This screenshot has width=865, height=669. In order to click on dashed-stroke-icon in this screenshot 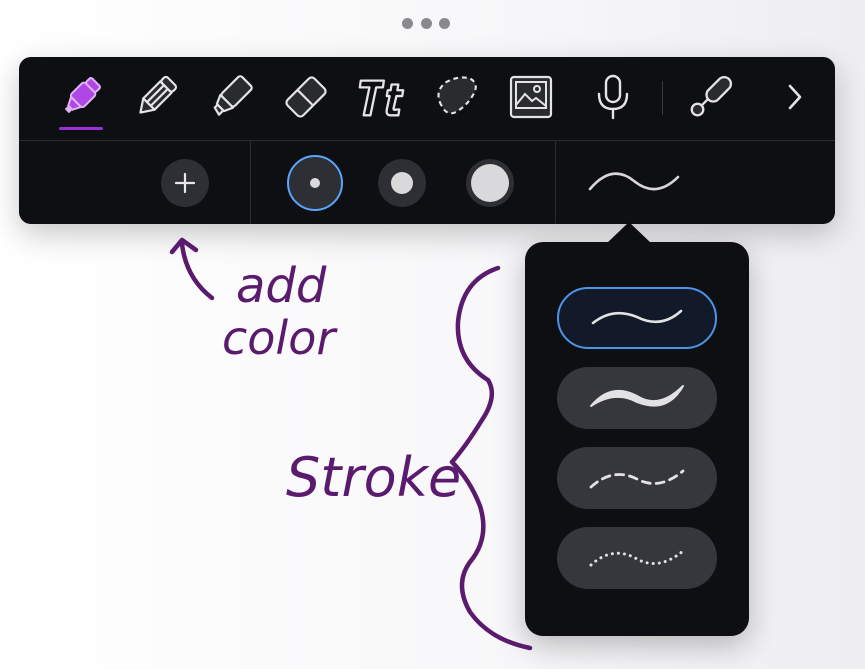, I will do `click(637, 479)`.